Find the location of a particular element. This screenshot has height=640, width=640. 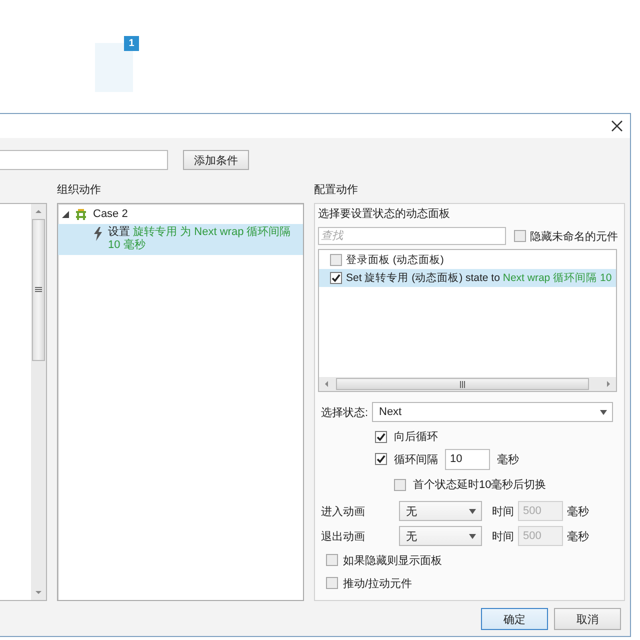

panel-list-item: 登录面板 (动态面板) is located at coordinates (467, 260).